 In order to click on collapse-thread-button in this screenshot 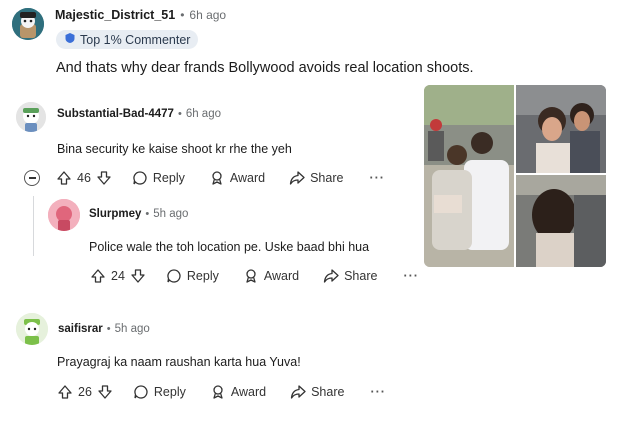, I will do `click(32, 178)`.